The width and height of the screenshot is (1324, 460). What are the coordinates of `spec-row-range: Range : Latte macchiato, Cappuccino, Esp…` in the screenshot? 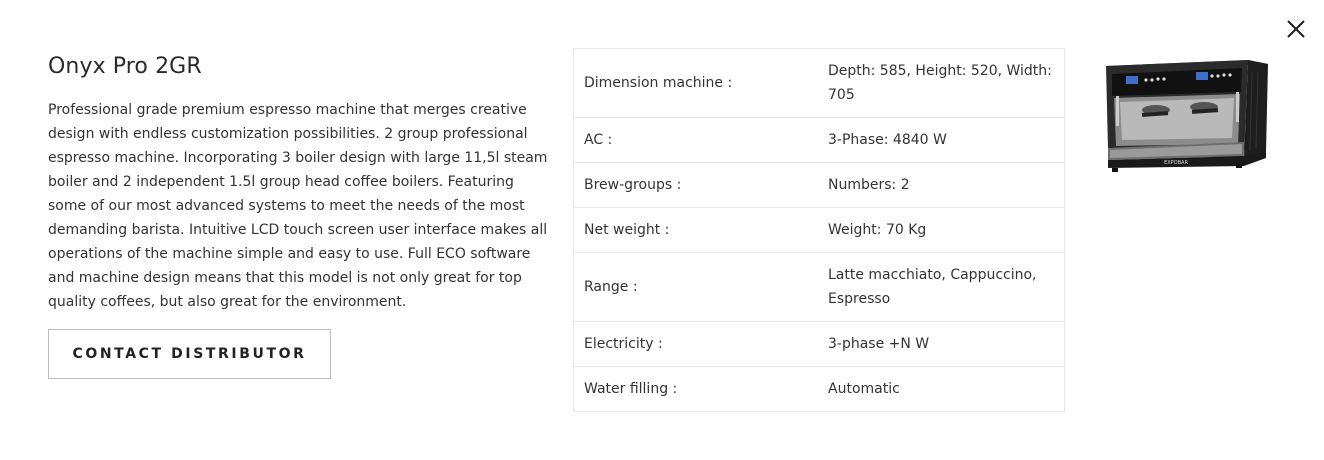 It's located at (819, 287).